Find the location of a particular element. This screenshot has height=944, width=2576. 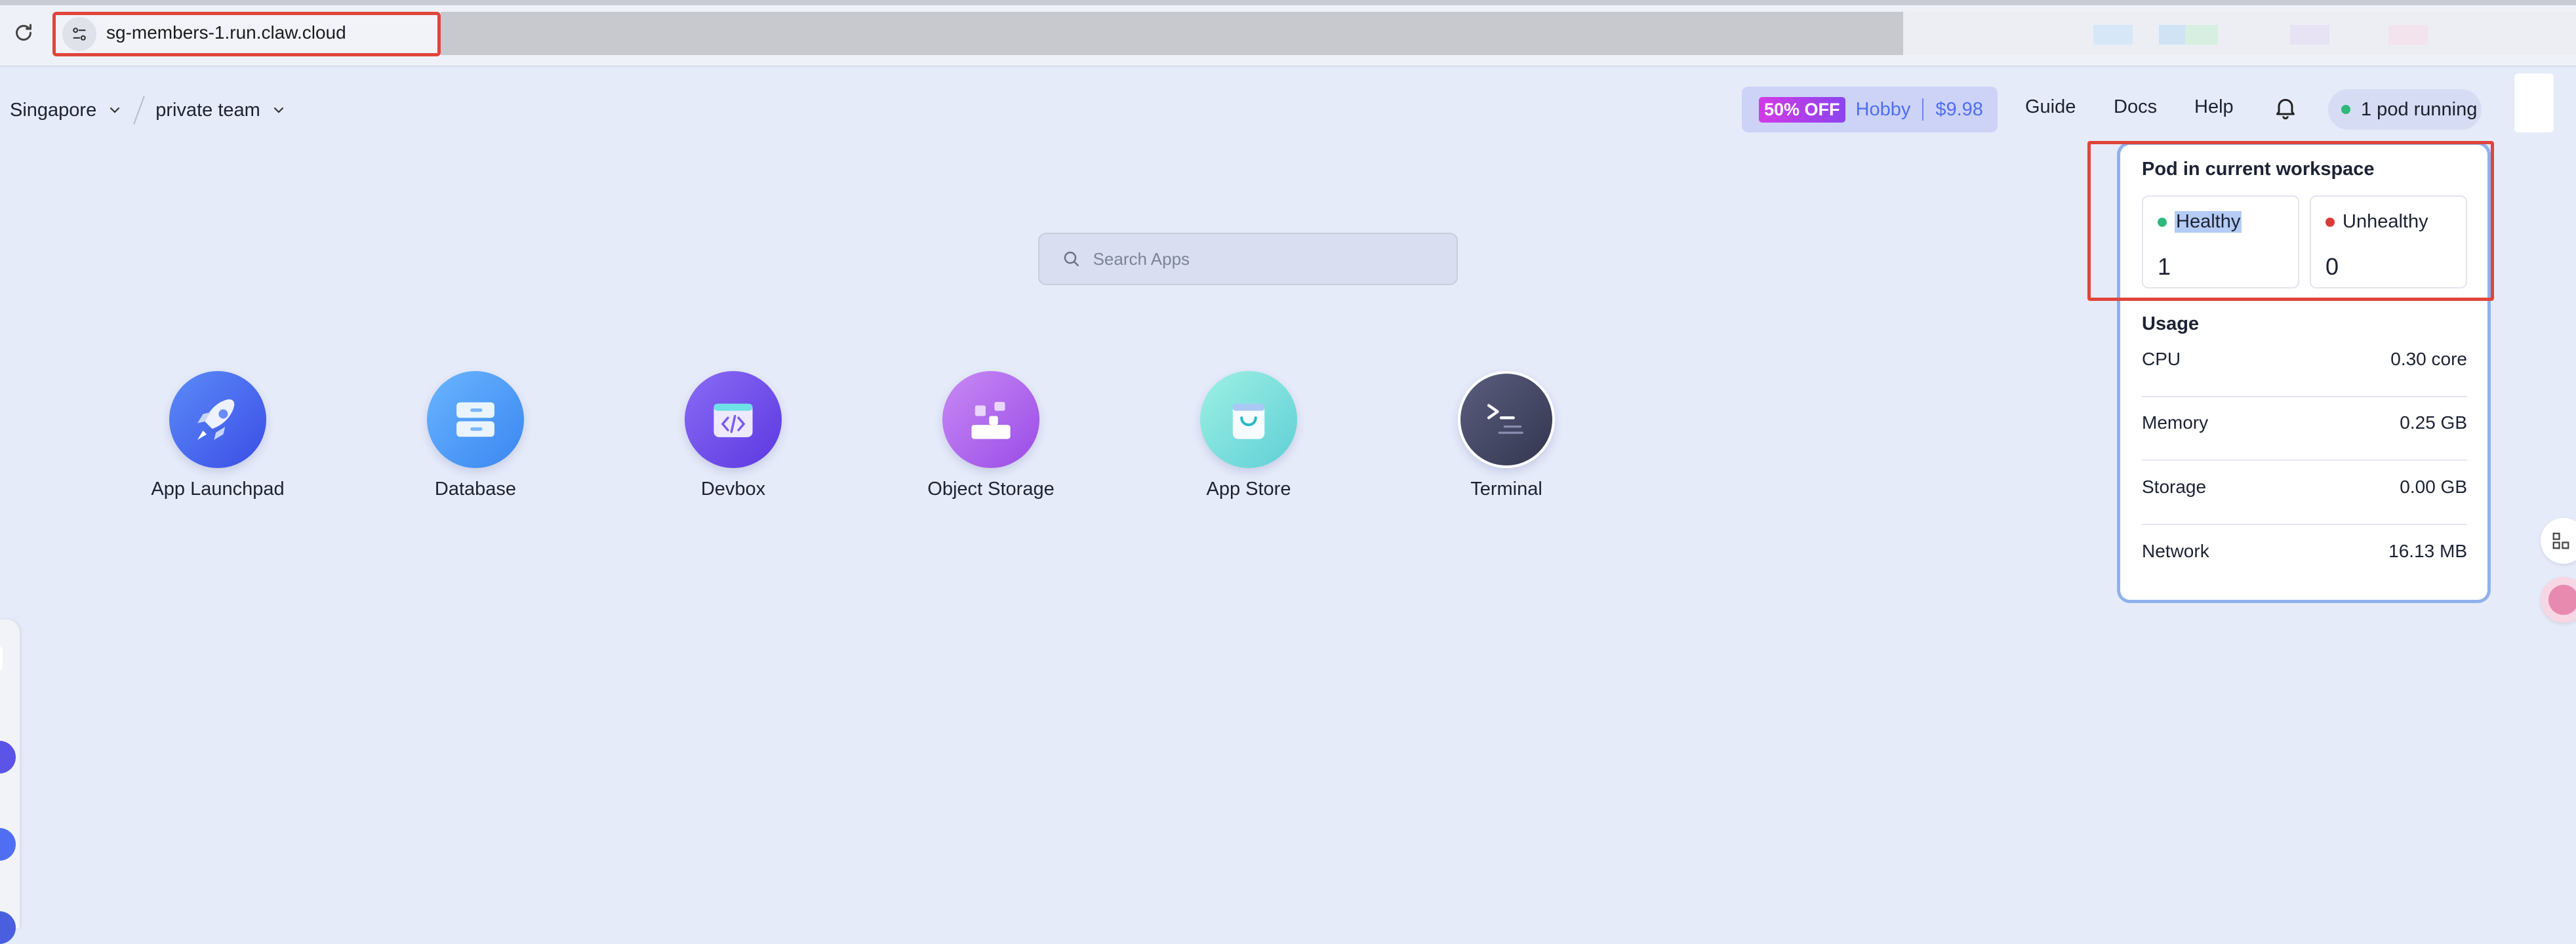

promo-divider is located at coordinates (1923, 109).